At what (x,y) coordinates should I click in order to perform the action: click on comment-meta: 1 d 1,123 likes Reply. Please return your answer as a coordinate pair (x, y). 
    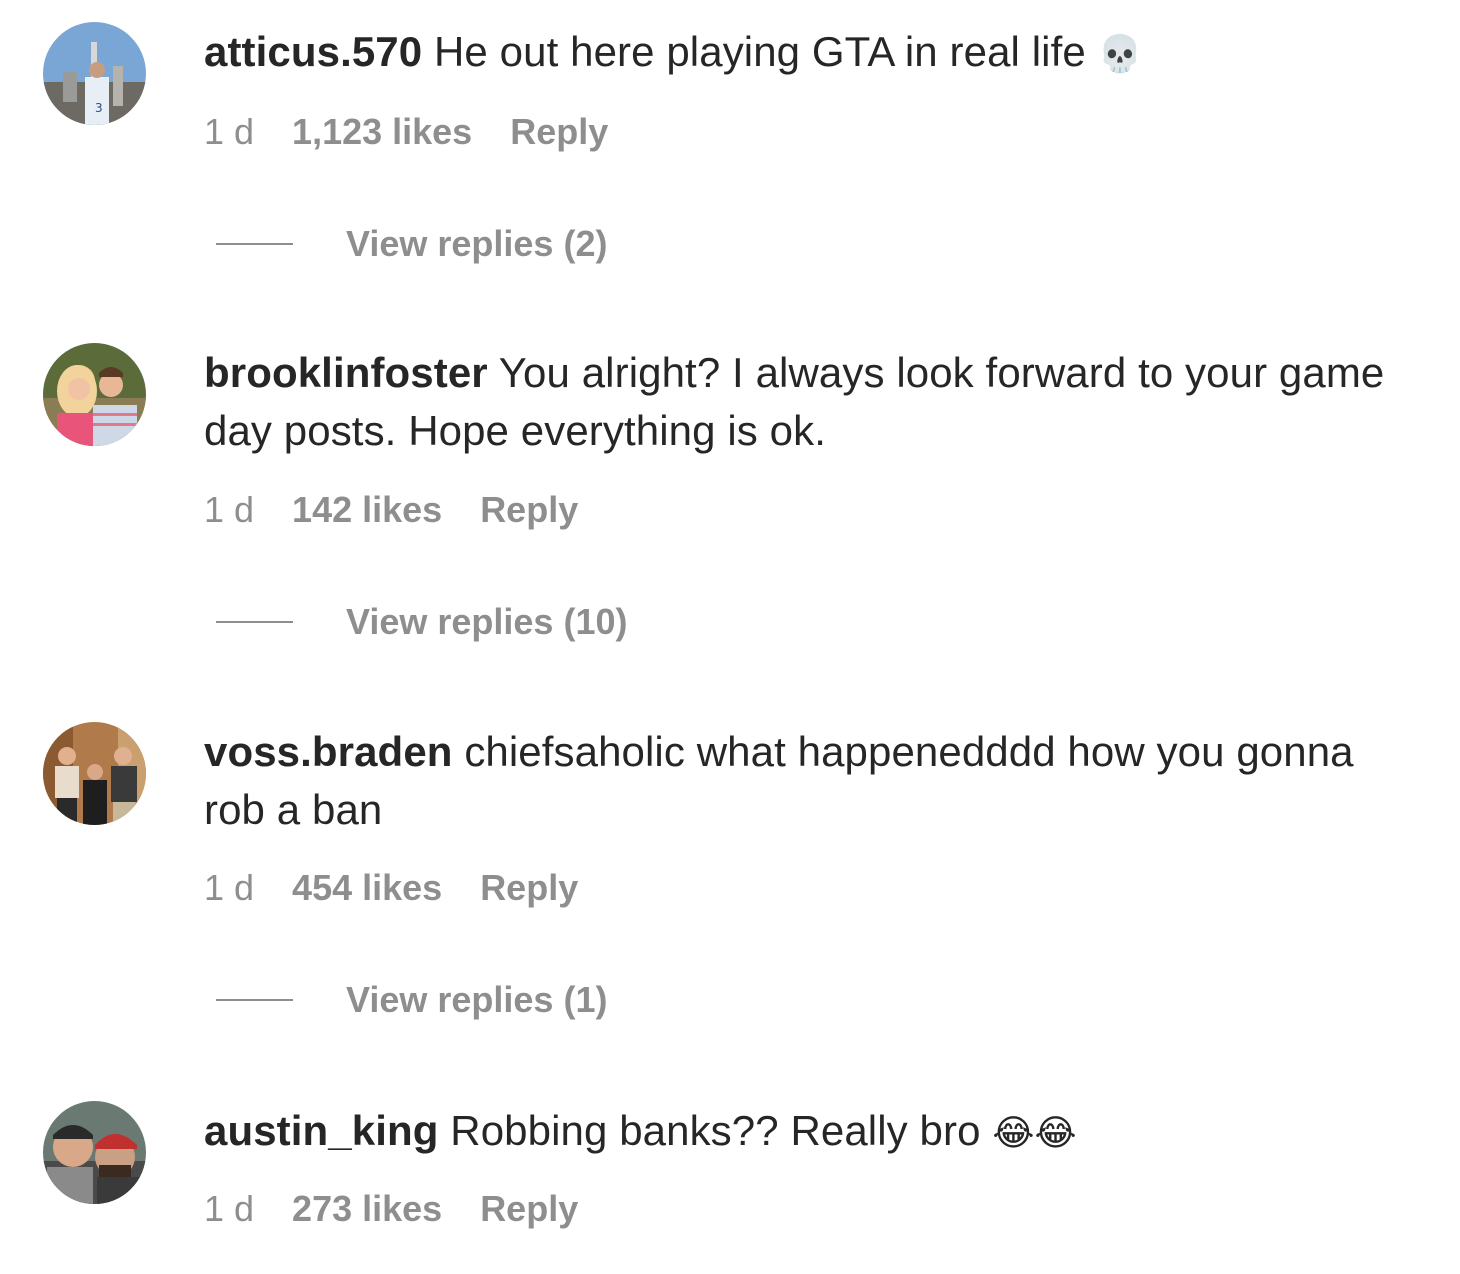
    Looking at the image, I should click on (406, 132).